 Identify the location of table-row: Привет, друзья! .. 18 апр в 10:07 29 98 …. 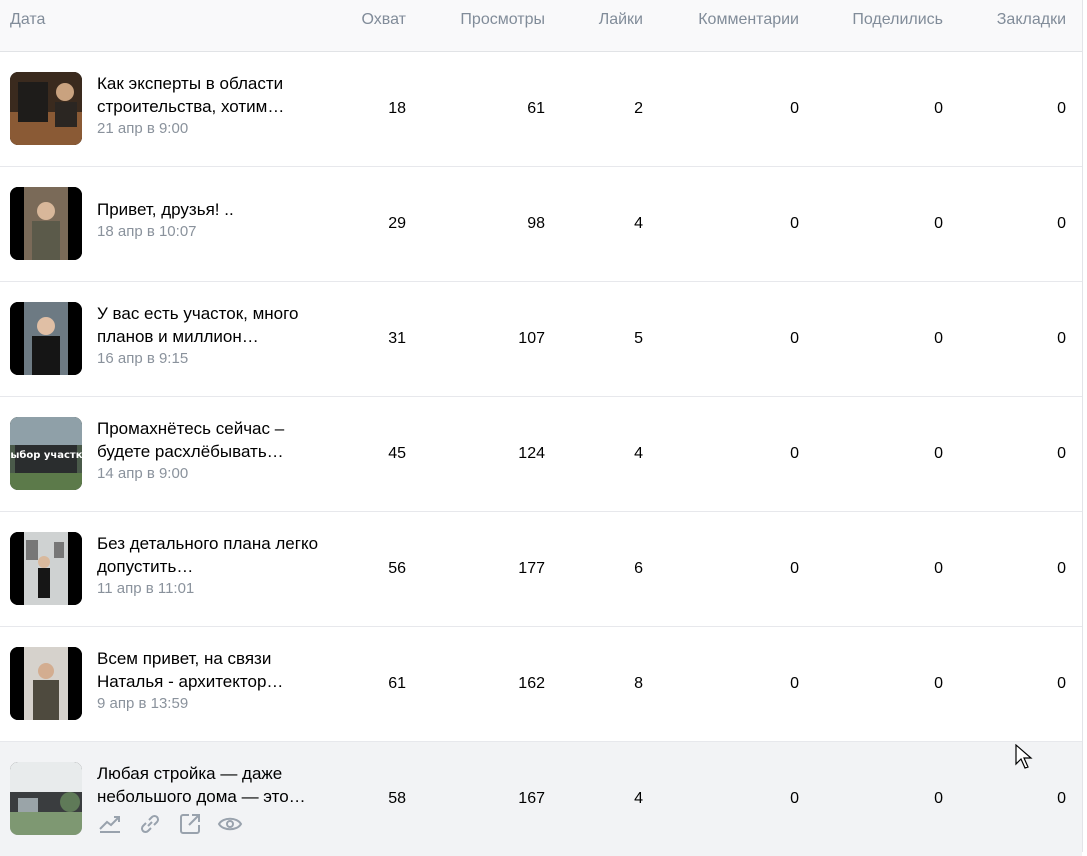
(541, 224).